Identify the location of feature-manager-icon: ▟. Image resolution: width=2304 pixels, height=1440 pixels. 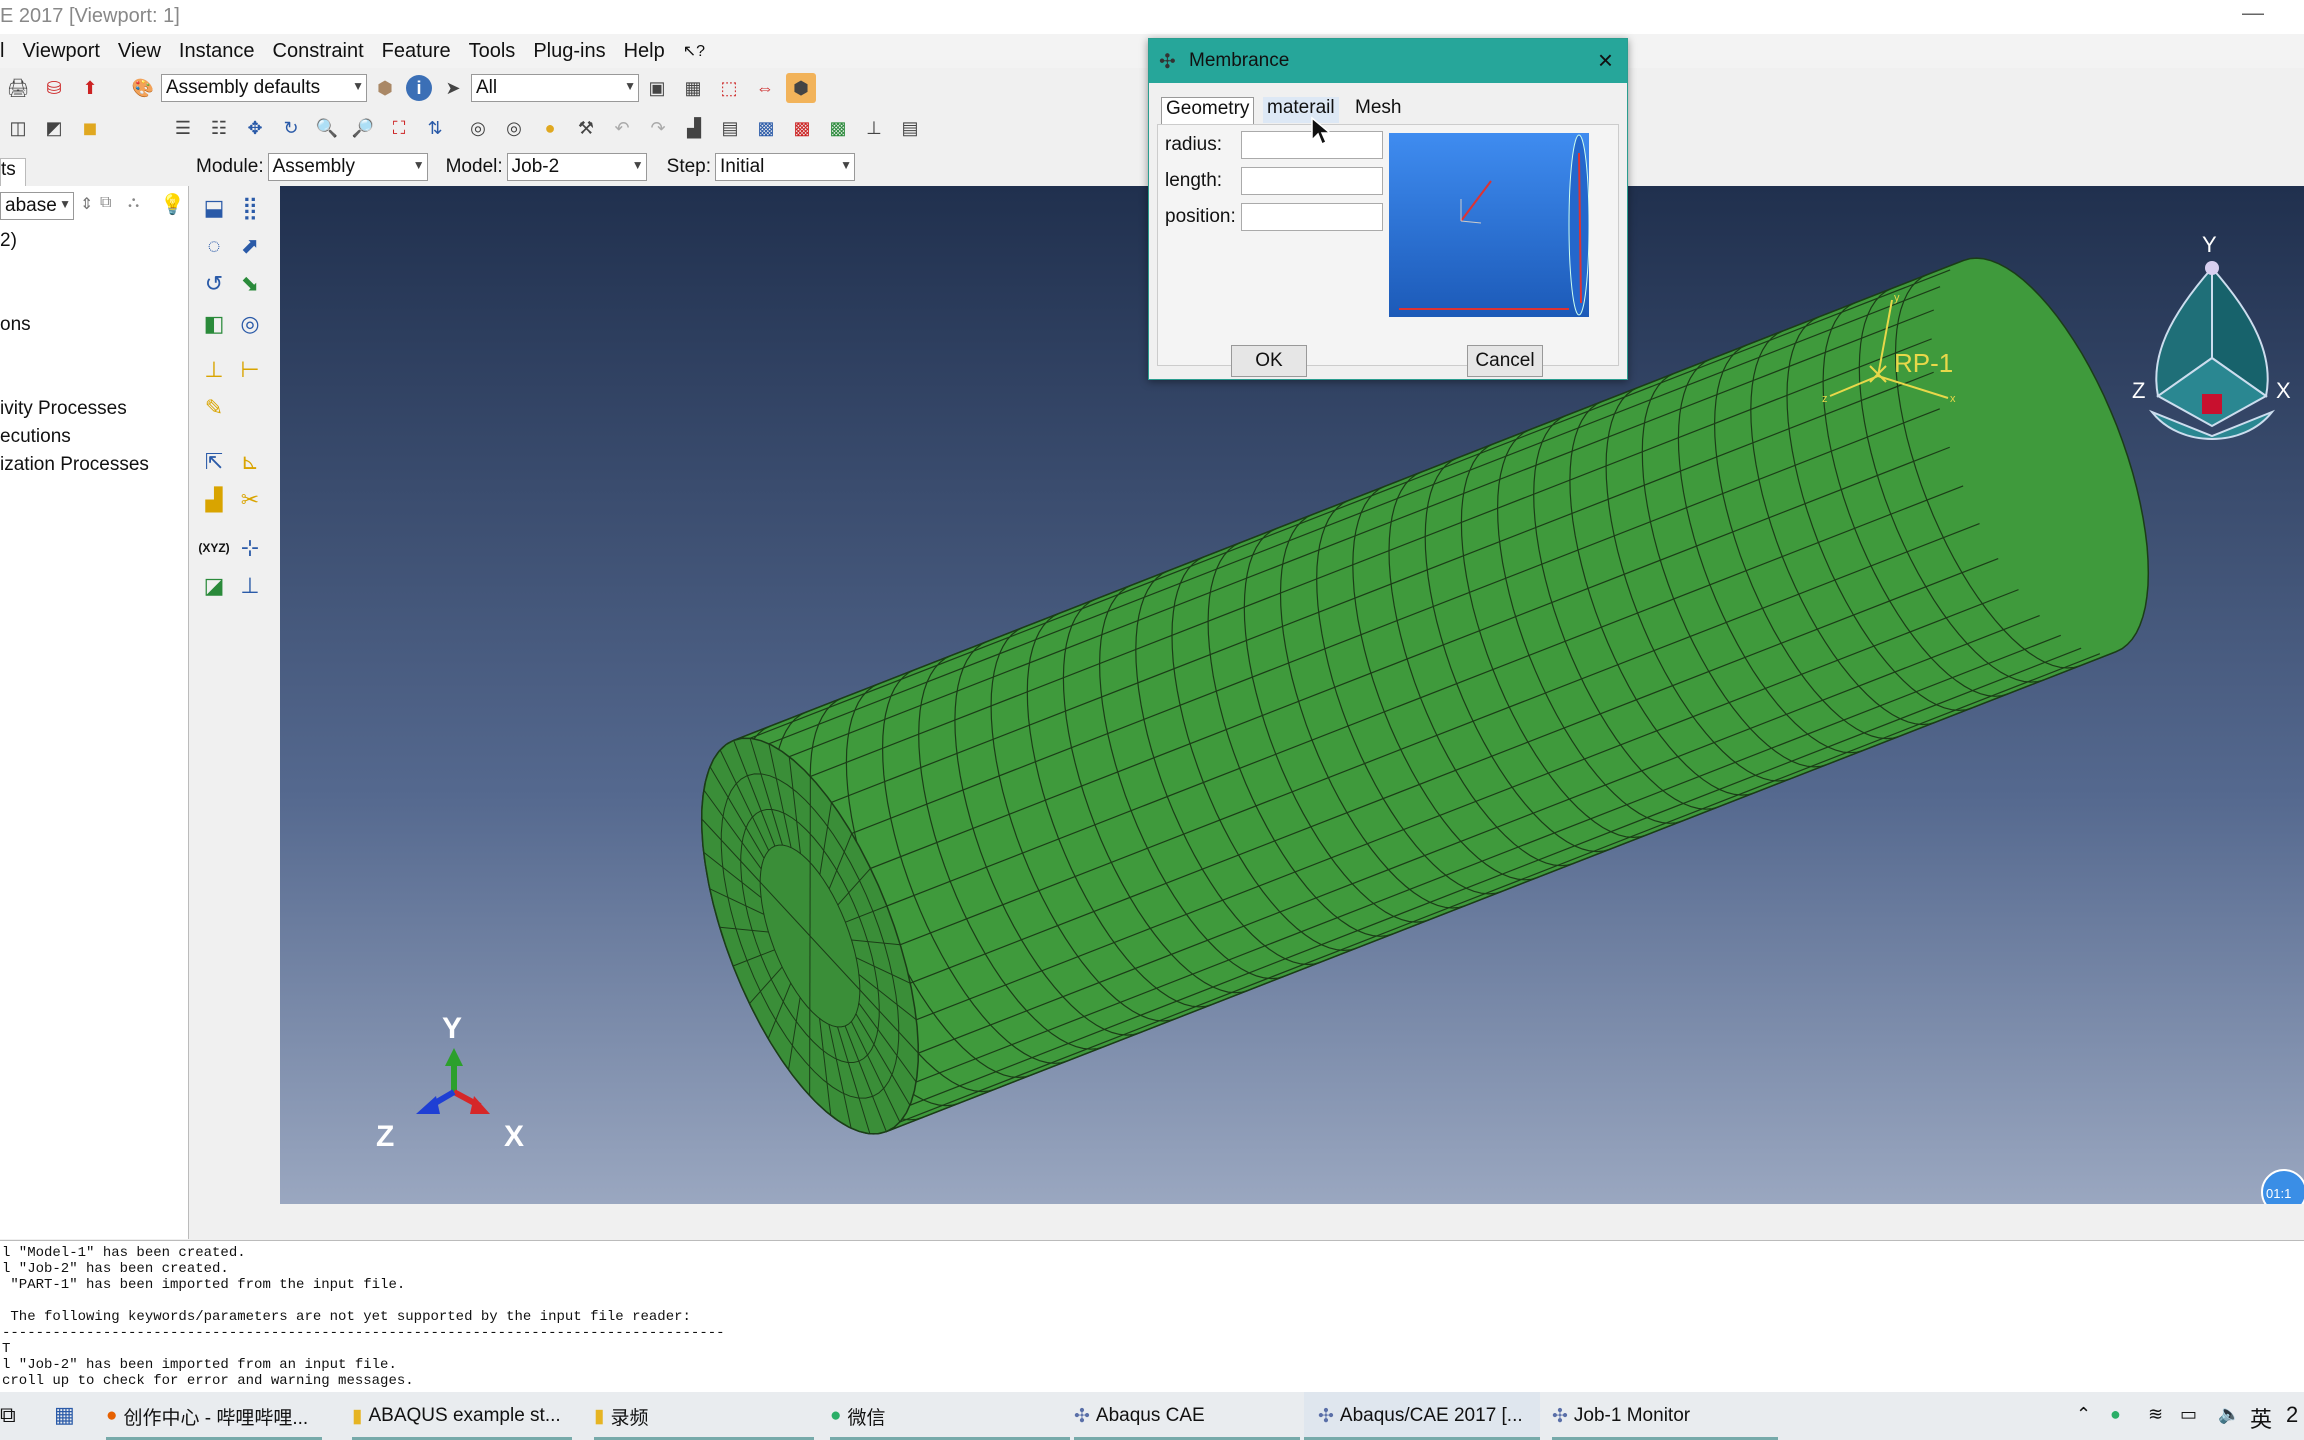
(214, 500).